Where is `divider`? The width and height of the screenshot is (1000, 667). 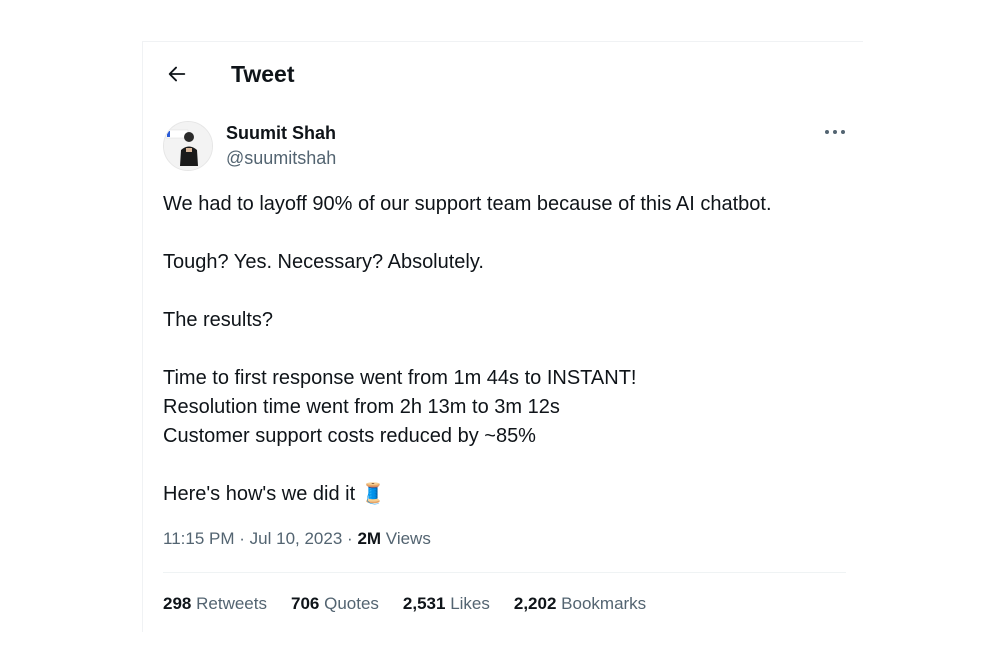 divider is located at coordinates (504, 572).